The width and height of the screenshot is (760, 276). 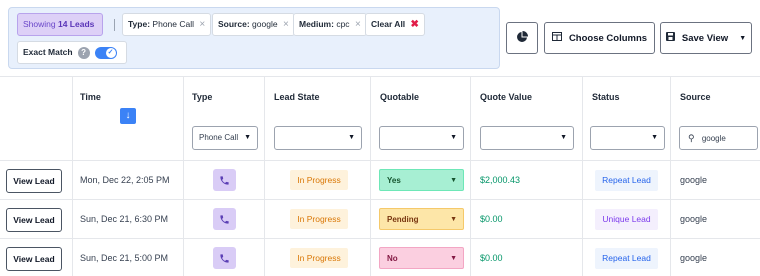 What do you see at coordinates (421, 258) in the screenshot?
I see `quotable-select: No ▼` at bounding box center [421, 258].